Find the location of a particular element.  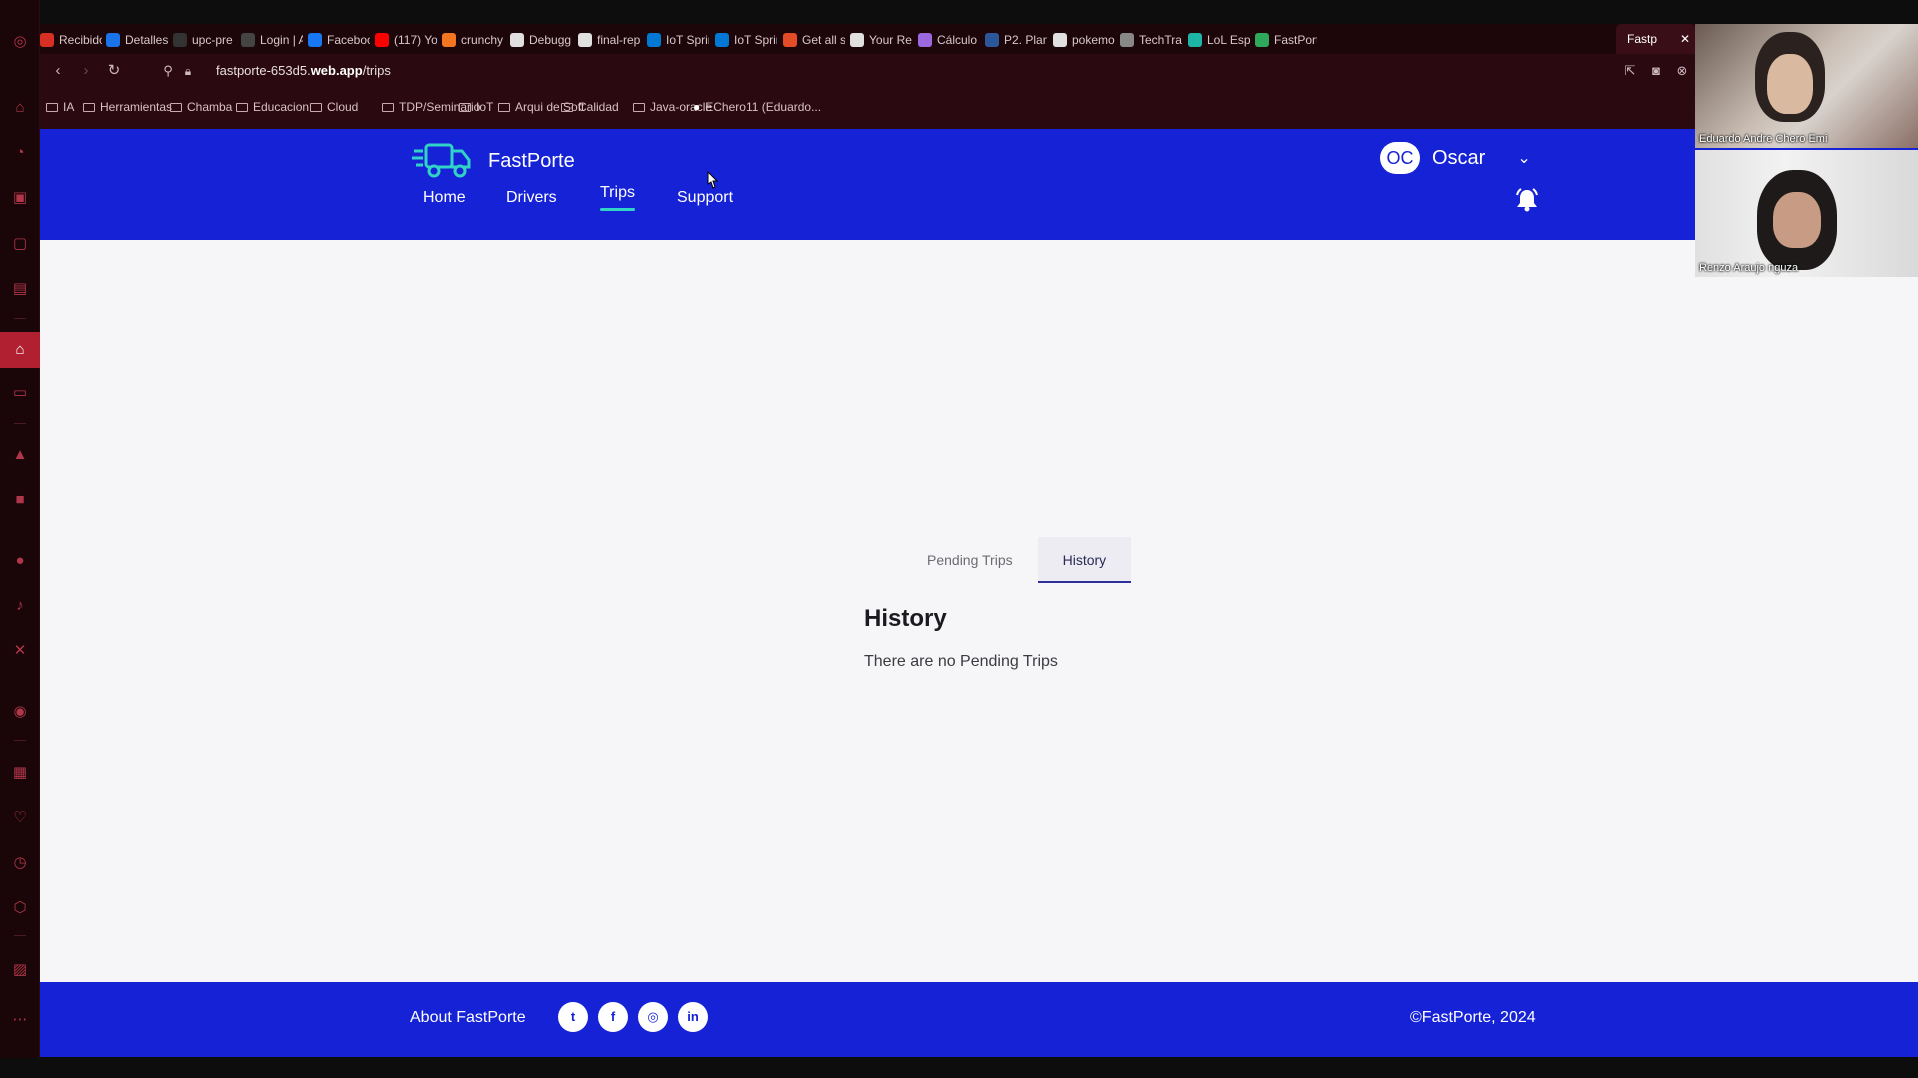

linkedin-icon: in is located at coordinates (693, 1017).